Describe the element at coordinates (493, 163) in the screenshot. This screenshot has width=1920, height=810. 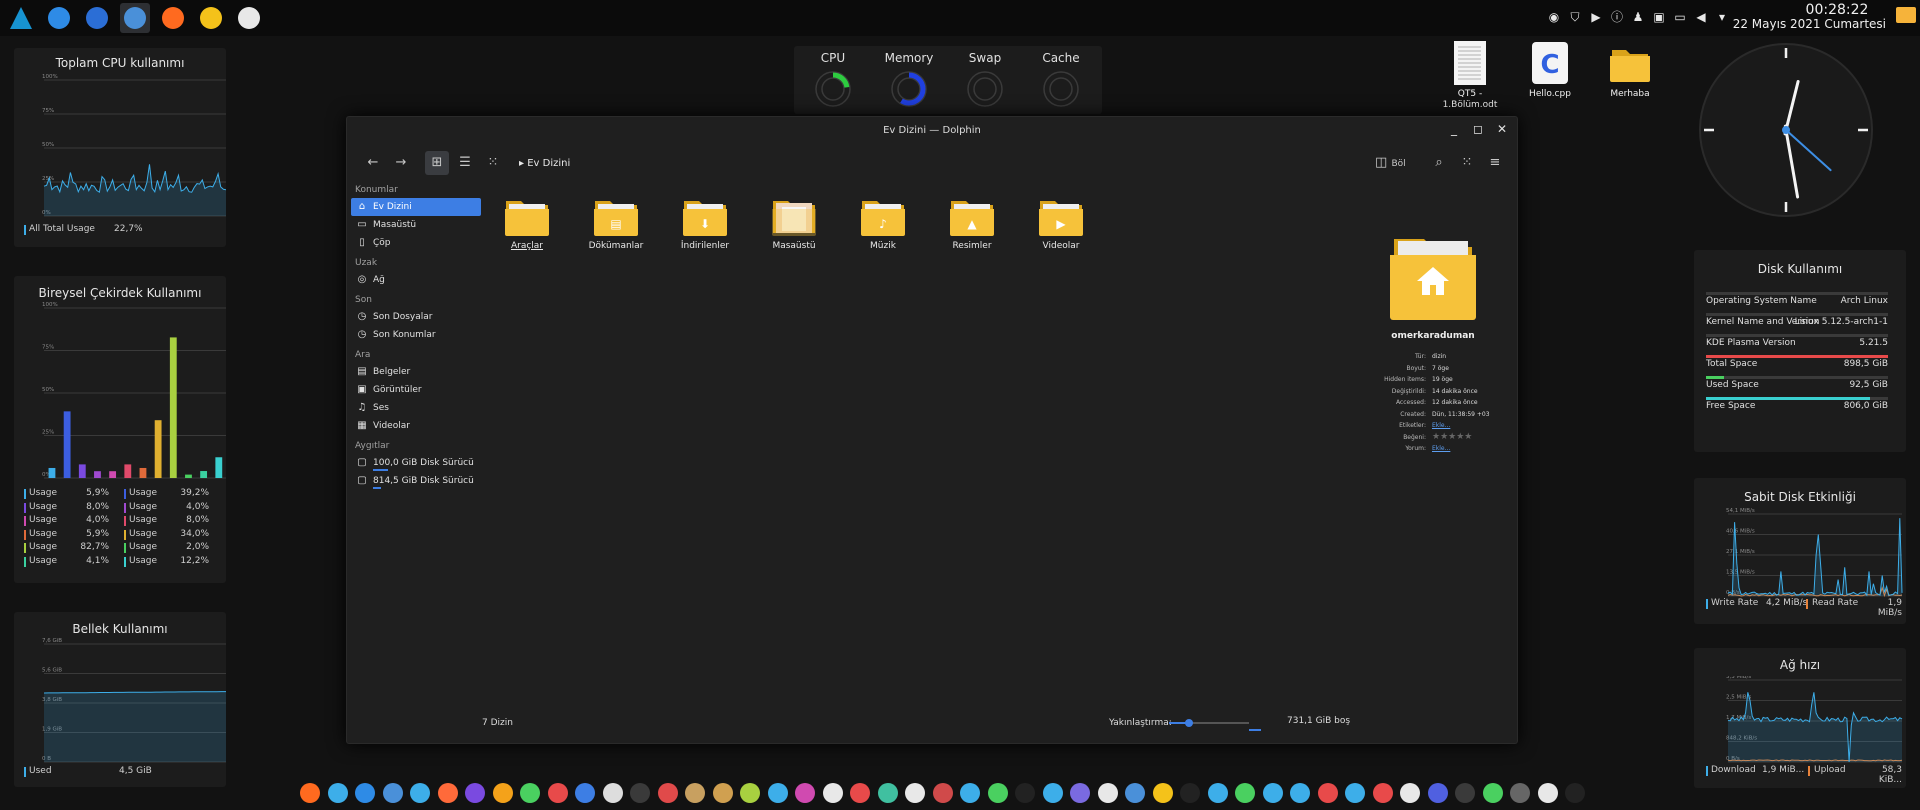
I see `compact-view-button: ⁙` at that location.